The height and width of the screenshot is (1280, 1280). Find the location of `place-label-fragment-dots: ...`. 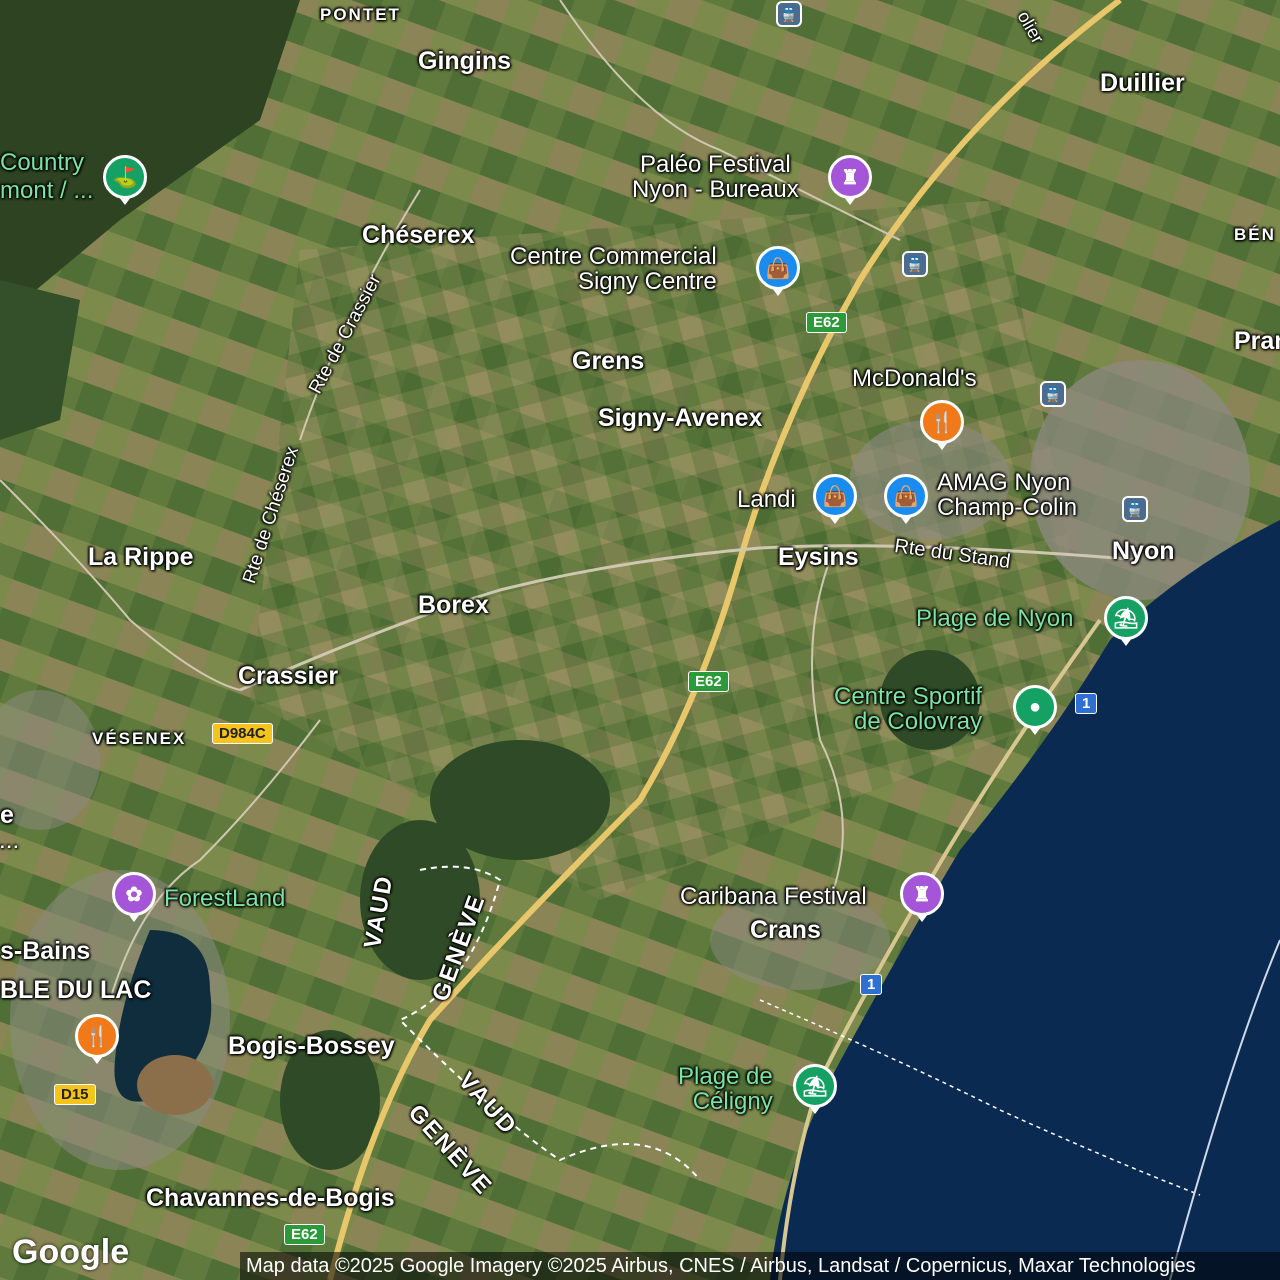

place-label-fragment-dots: ... is located at coordinates (10, 842).